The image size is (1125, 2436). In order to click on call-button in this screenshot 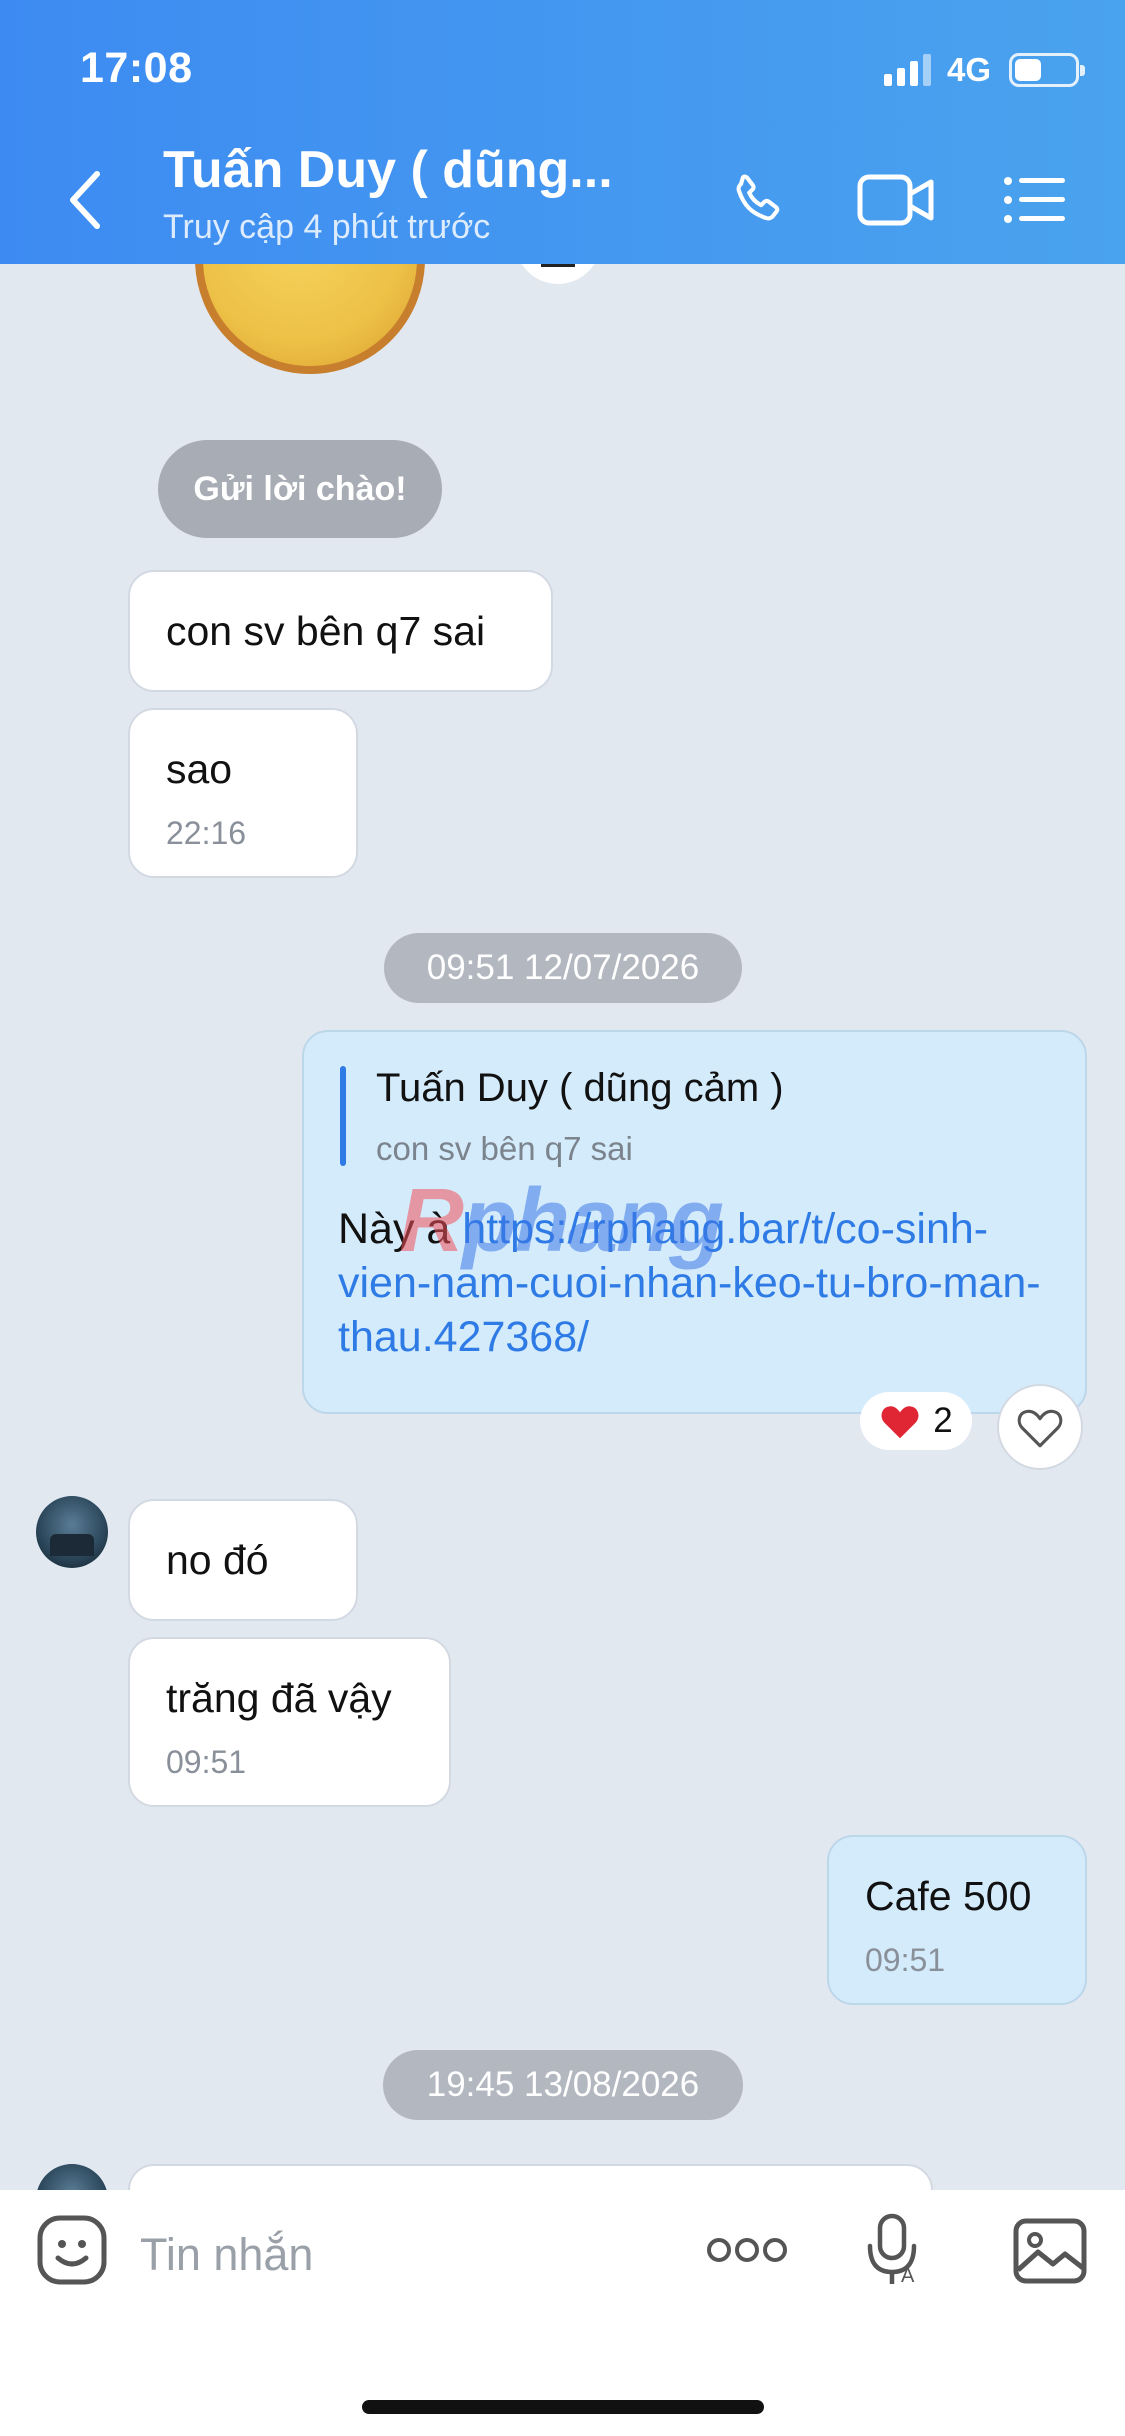, I will do `click(757, 200)`.